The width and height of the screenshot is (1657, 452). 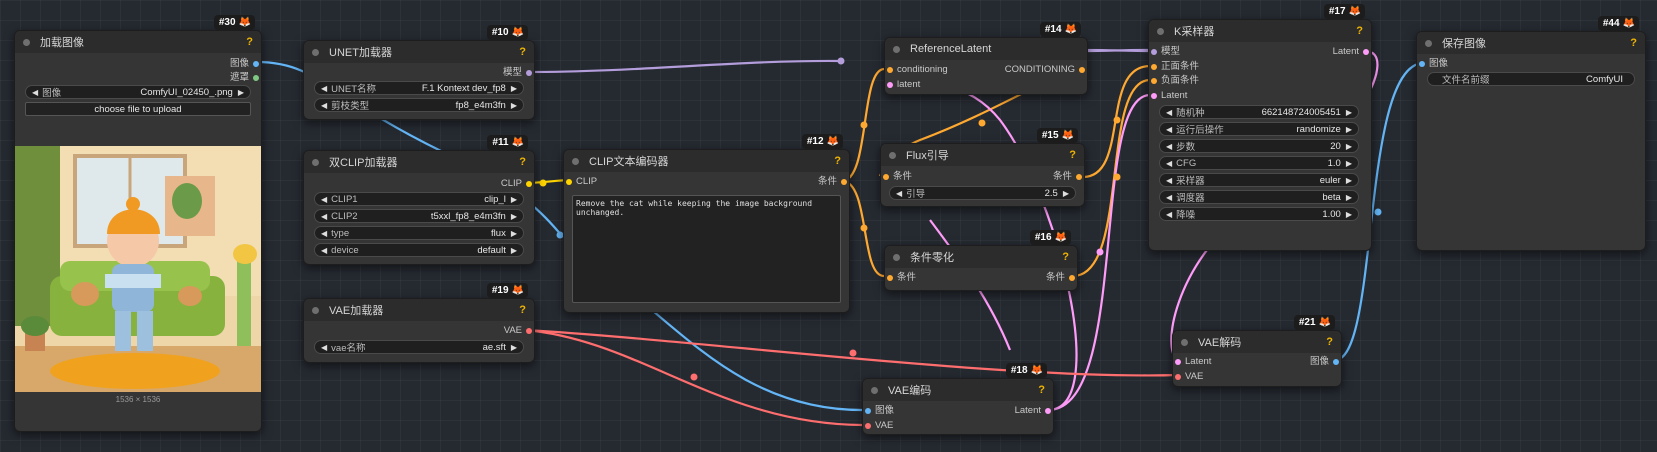 I want to click on output-slot-clip: CLIP, so click(x=517, y=184).